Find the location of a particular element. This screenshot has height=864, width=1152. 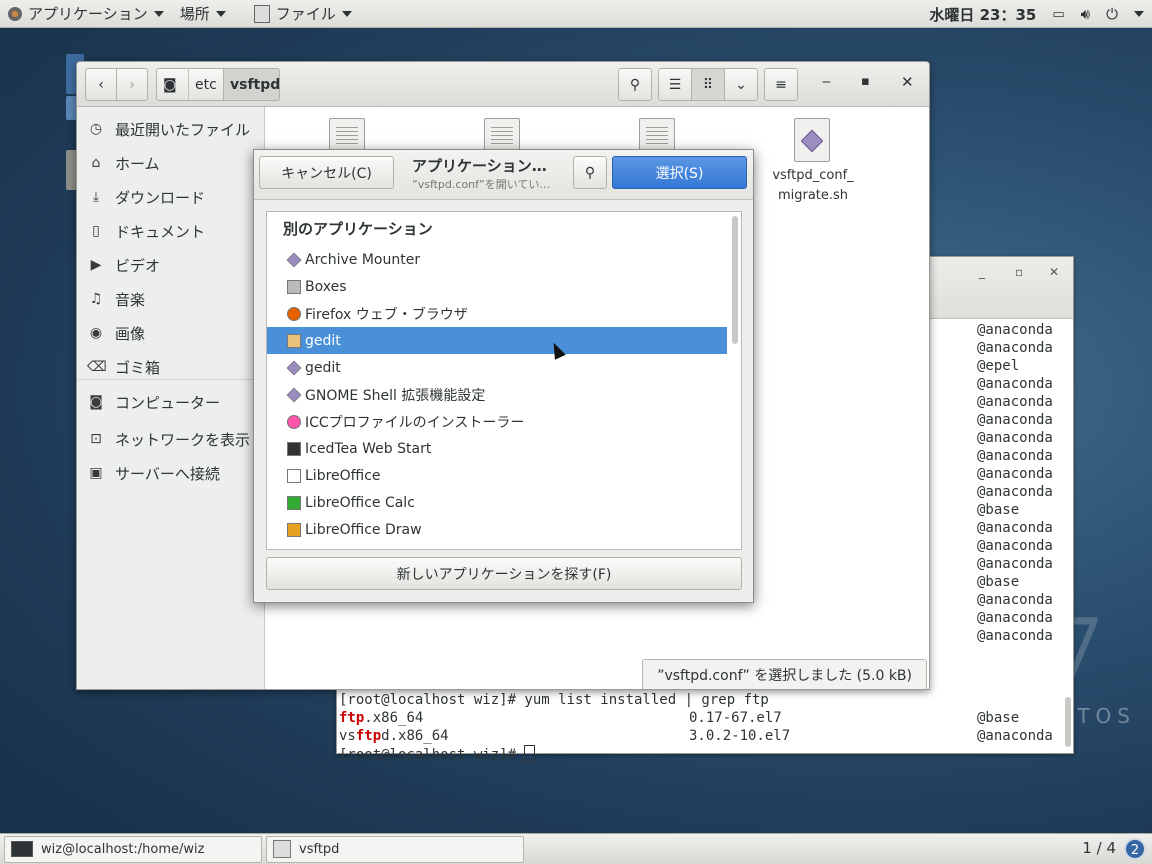

app-list-item: IcedTea Web Start is located at coordinates (497, 448).